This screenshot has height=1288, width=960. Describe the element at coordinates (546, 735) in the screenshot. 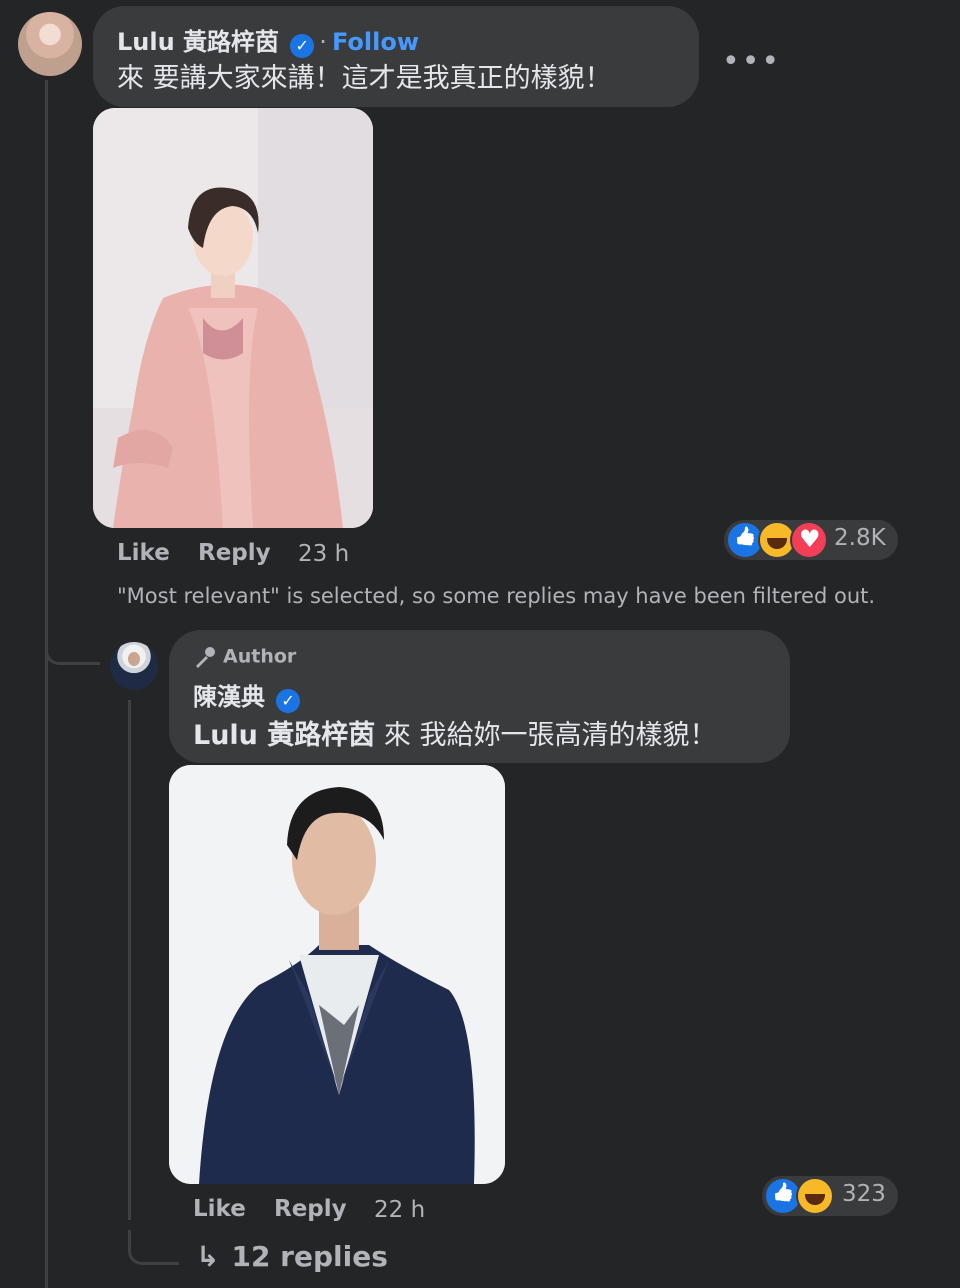

I see `reply-body: 來 我給妳一張高清的樣貌！` at that location.